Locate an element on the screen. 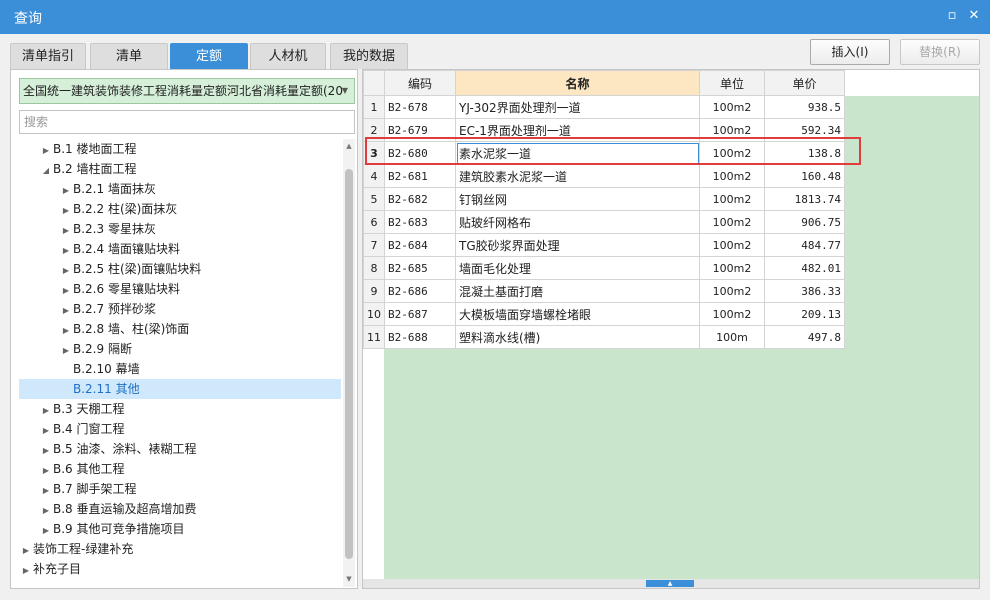 This screenshot has height=600, width=990. tree-item: ▶ B.2.8 墙、柱(梁)饰面 is located at coordinates (180, 329).